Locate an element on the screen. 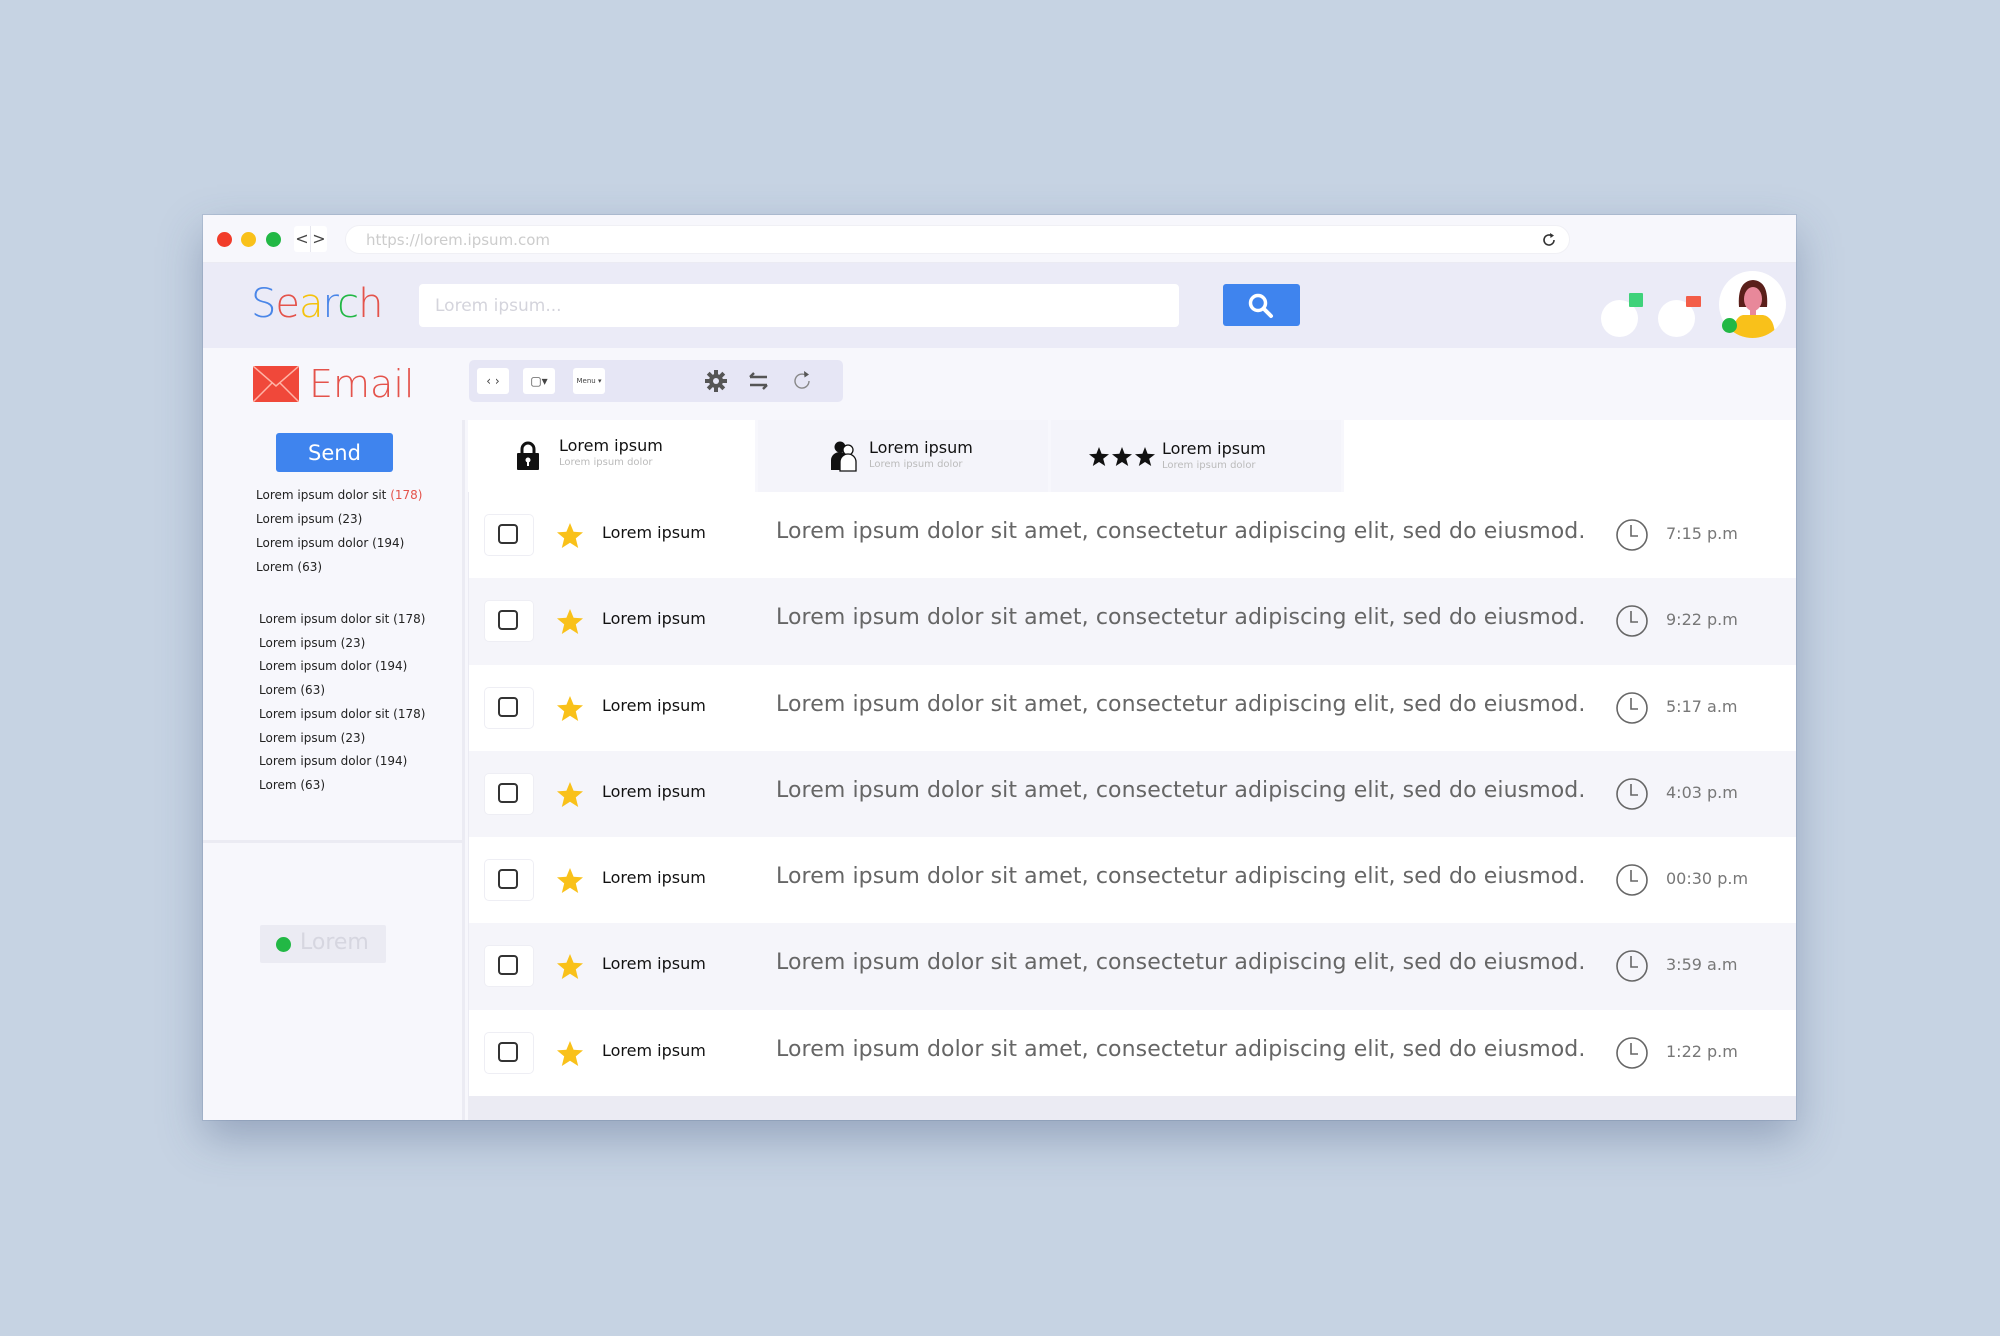  tab-primary: Lorem ipsum Lorem ipsum dolor is located at coordinates (611, 456).